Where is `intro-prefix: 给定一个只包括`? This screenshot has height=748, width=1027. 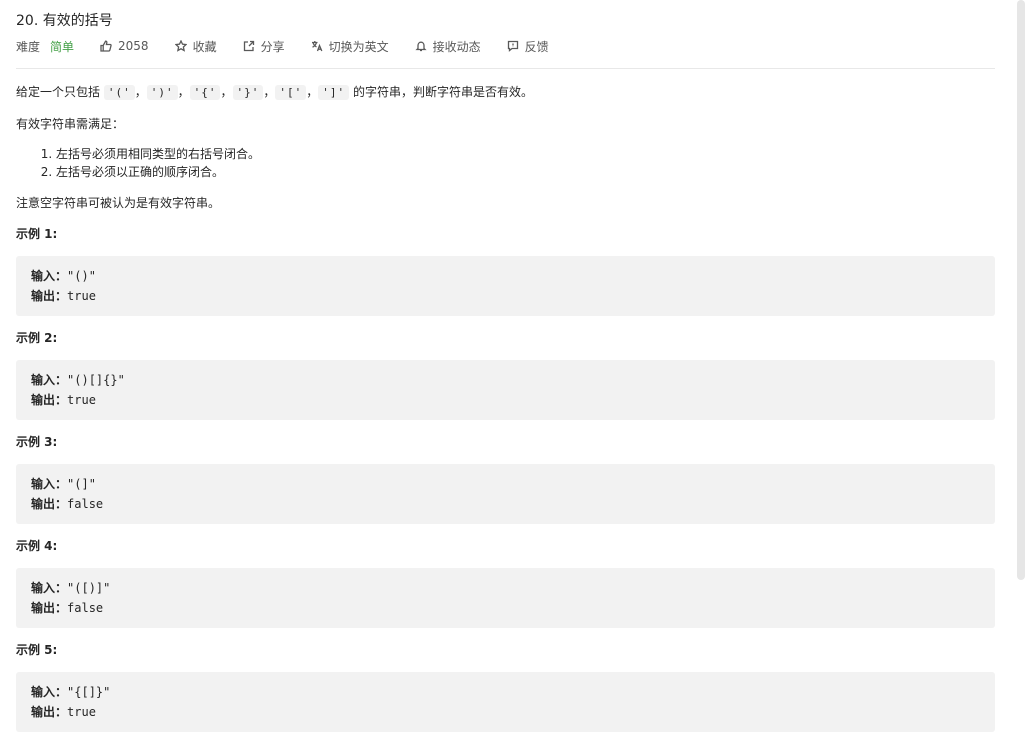
intro-prefix: 给定一个只包括 is located at coordinates (60, 92).